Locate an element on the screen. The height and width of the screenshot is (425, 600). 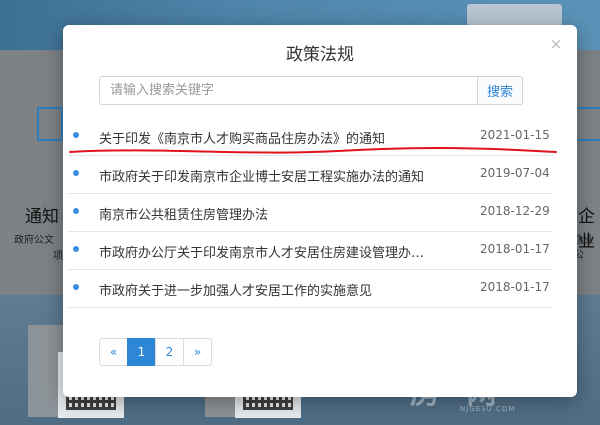
background-card-text-right: 企业公 is located at coordinates (584, 248).